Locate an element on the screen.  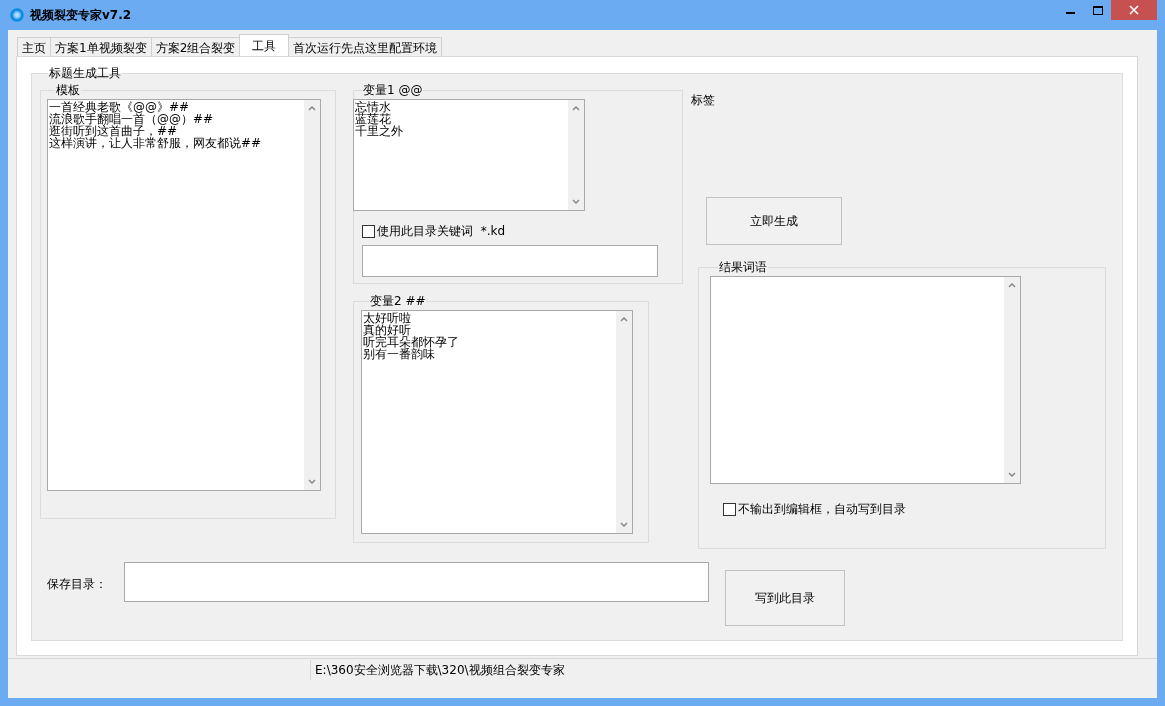
checkbox: 不输出到编辑框，自动写到目录 is located at coordinates (872, 509).